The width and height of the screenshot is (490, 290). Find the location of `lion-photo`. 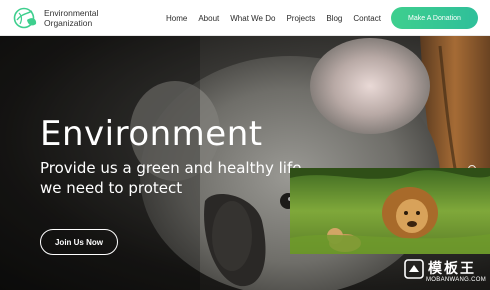

lion-photo is located at coordinates (390, 211).